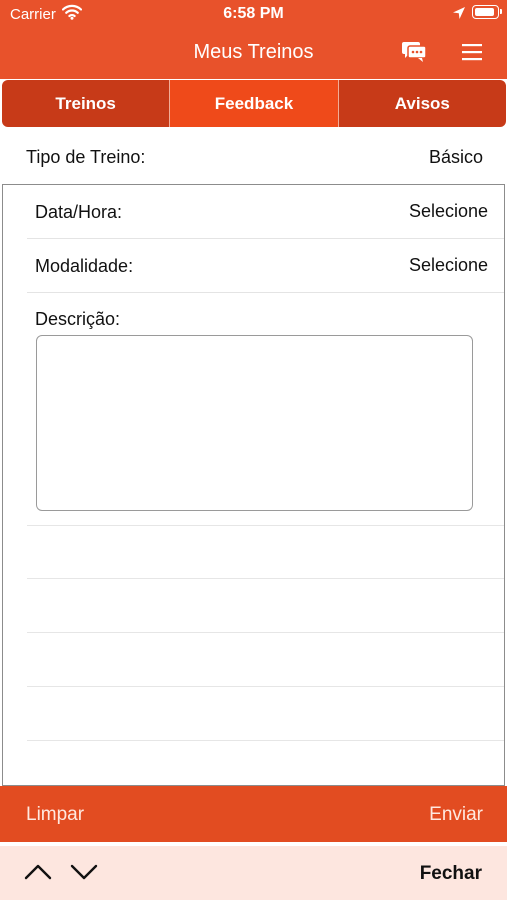  I want to click on action-bar: Limpar Enviar, so click(253, 814).